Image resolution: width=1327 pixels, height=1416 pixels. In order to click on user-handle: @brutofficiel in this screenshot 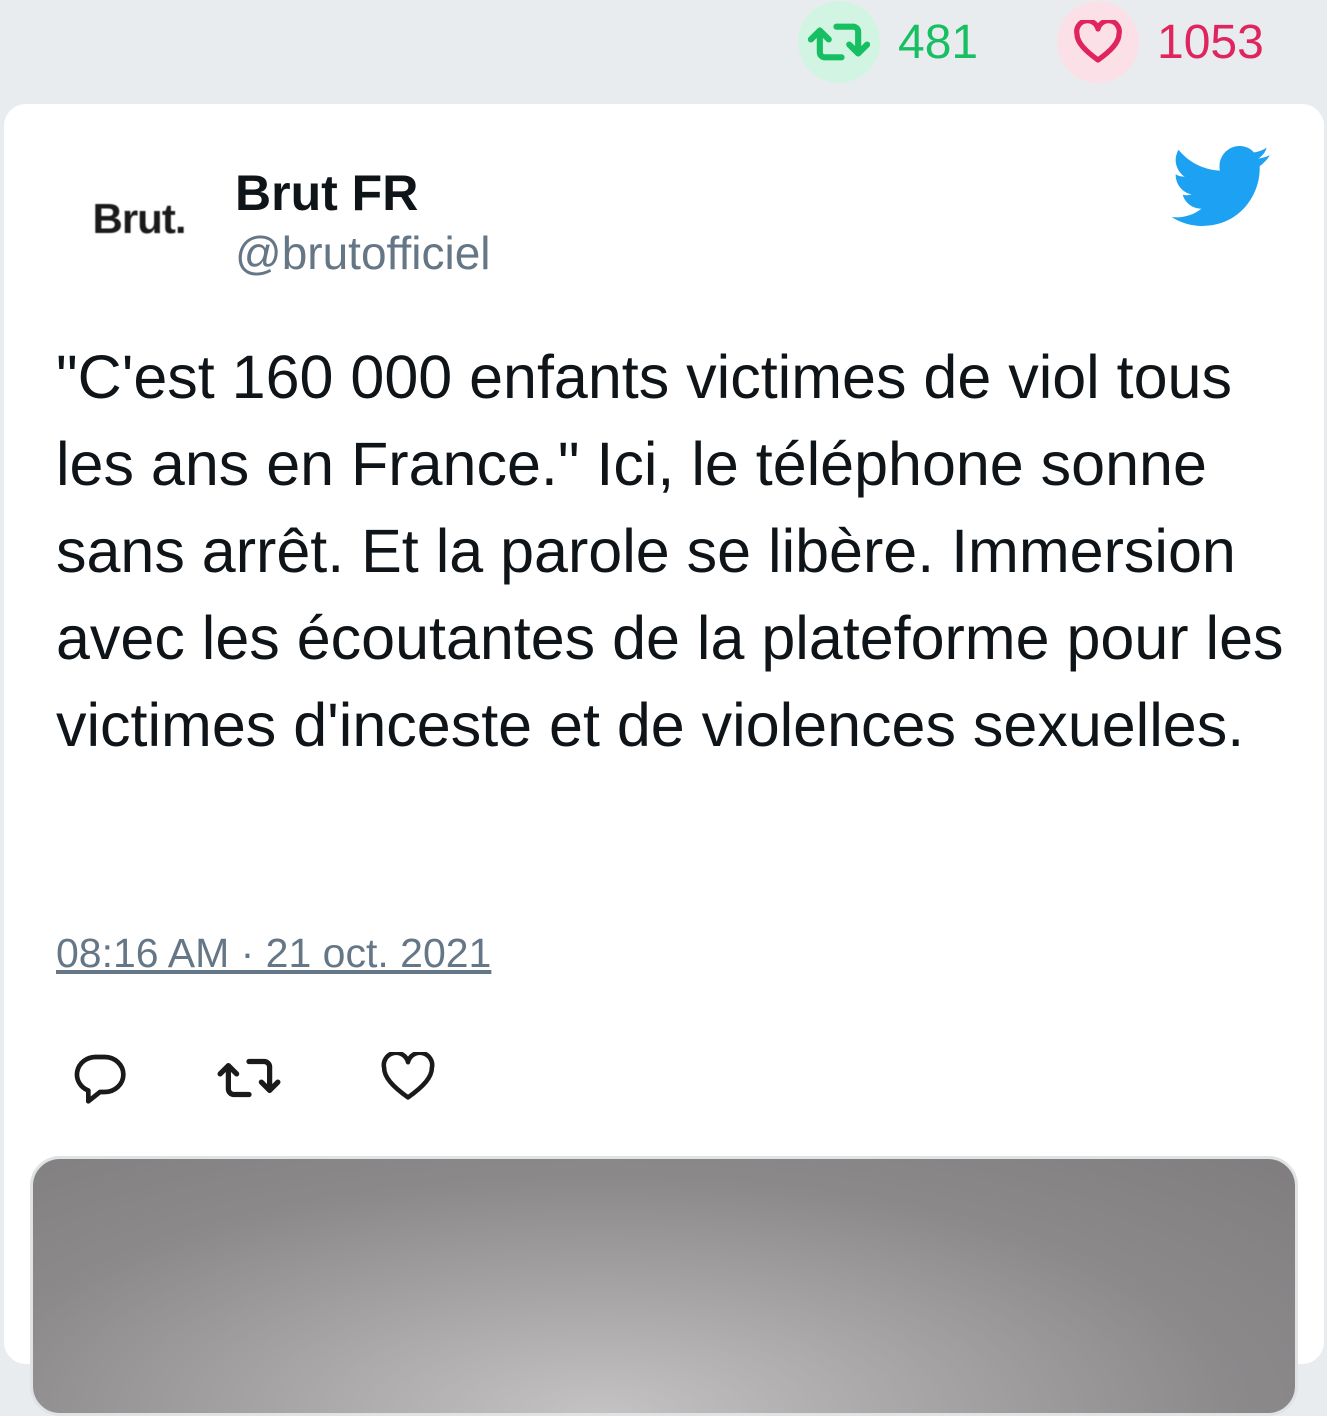, I will do `click(363, 253)`.